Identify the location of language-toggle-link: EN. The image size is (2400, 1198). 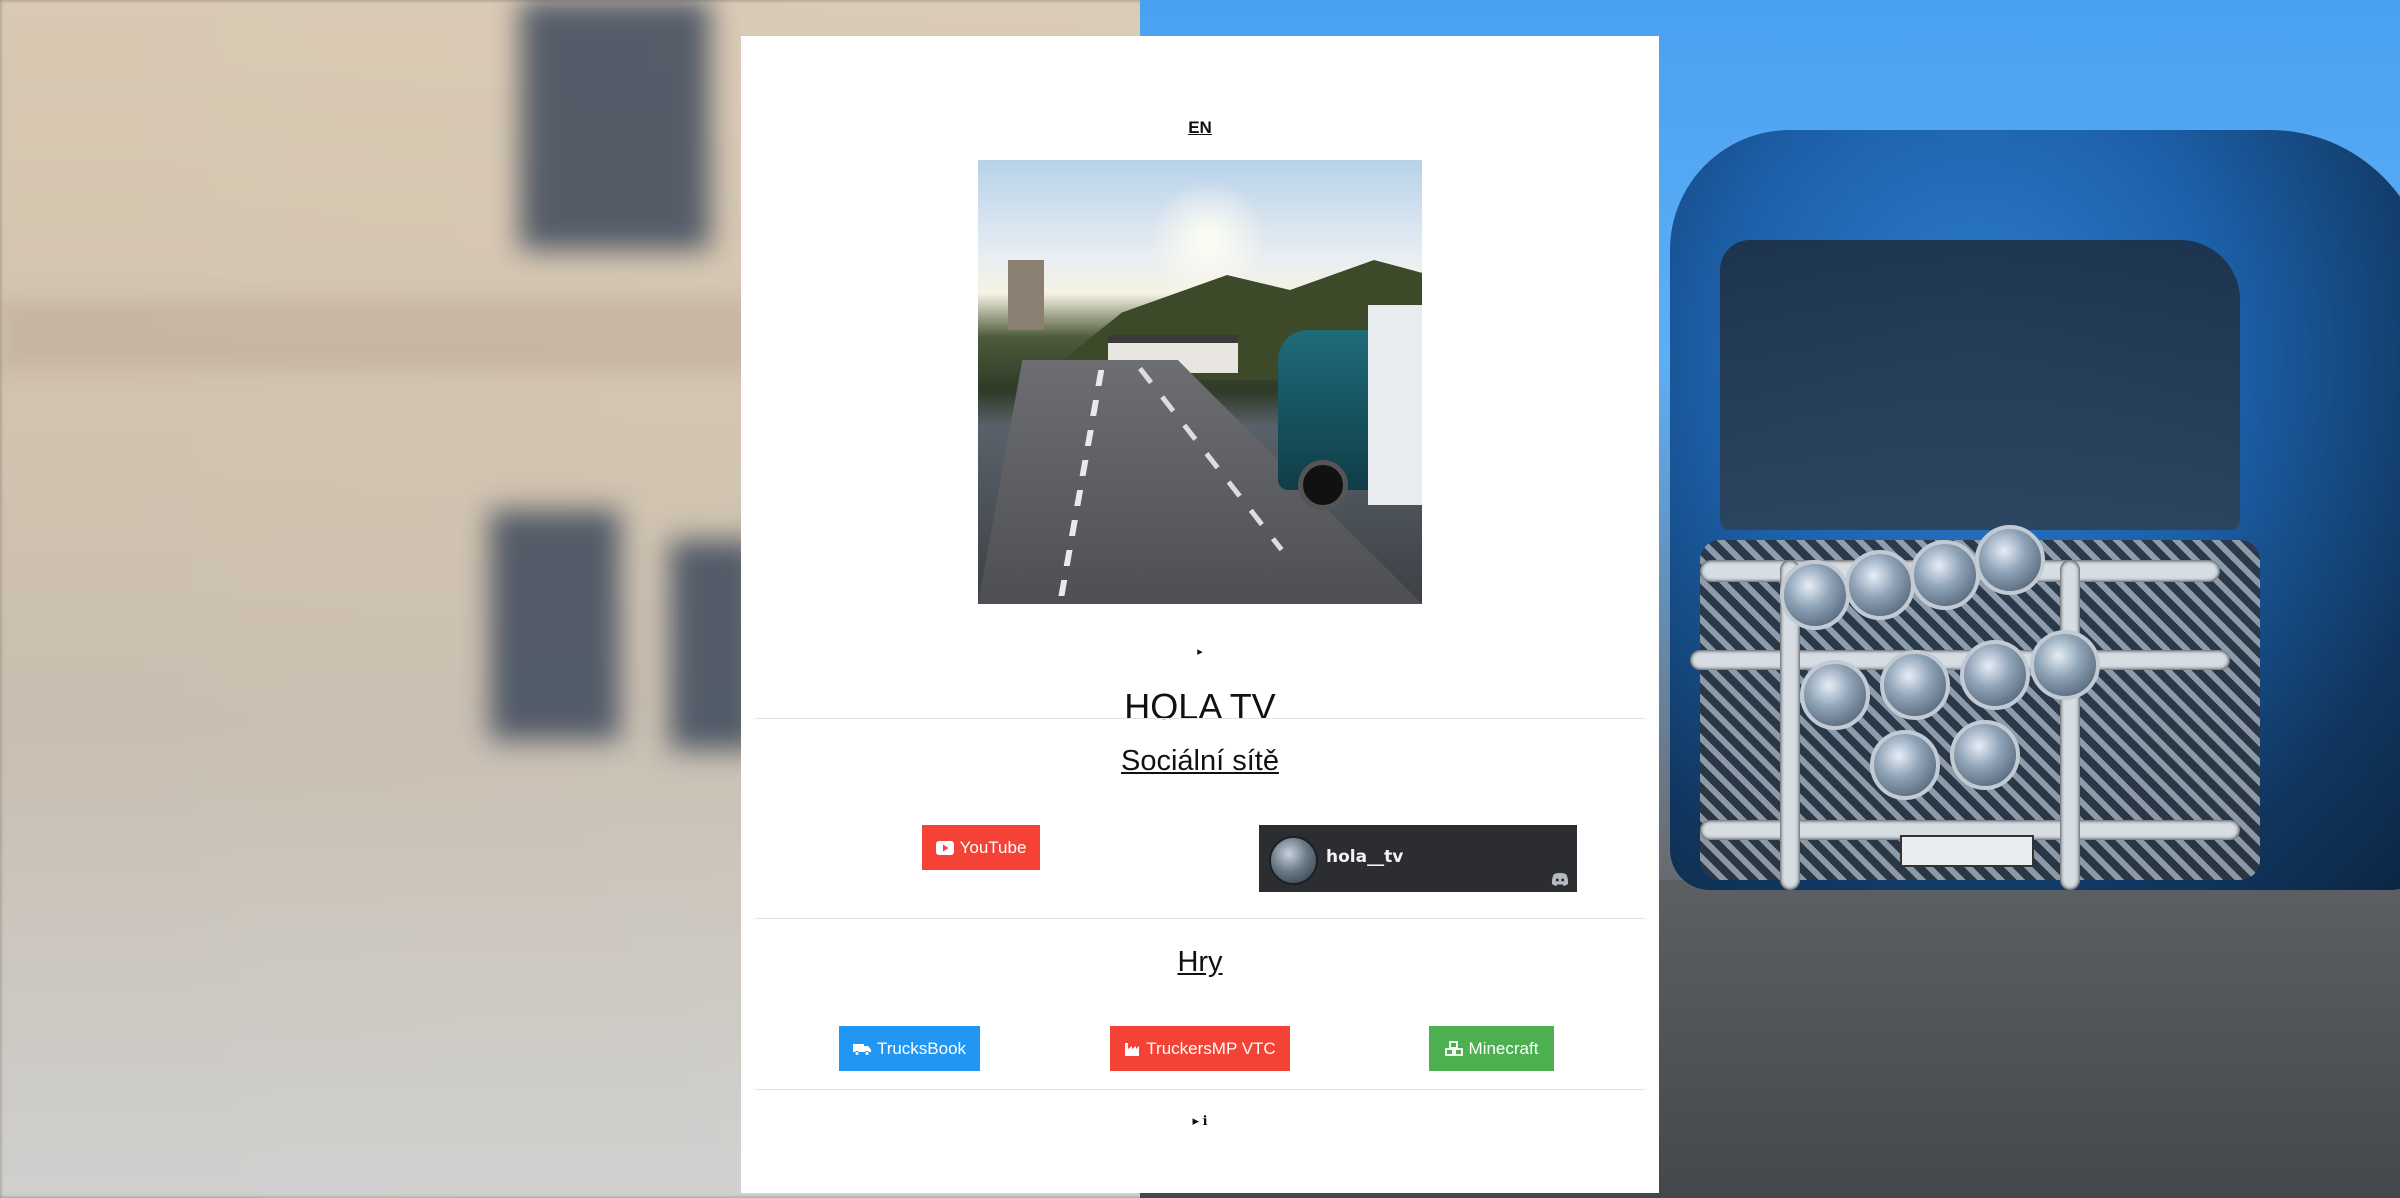
(1200, 128).